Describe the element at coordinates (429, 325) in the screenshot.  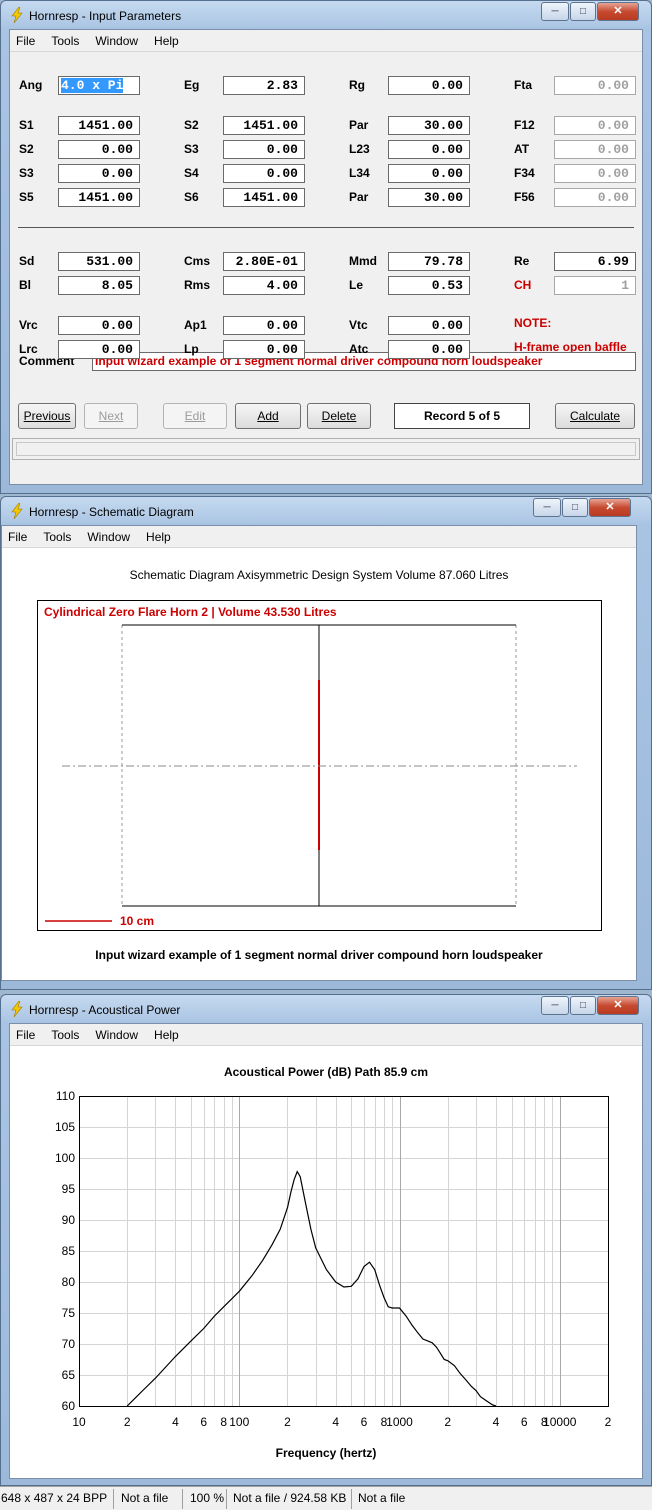
I see `field-vtc: 0.00` at that location.